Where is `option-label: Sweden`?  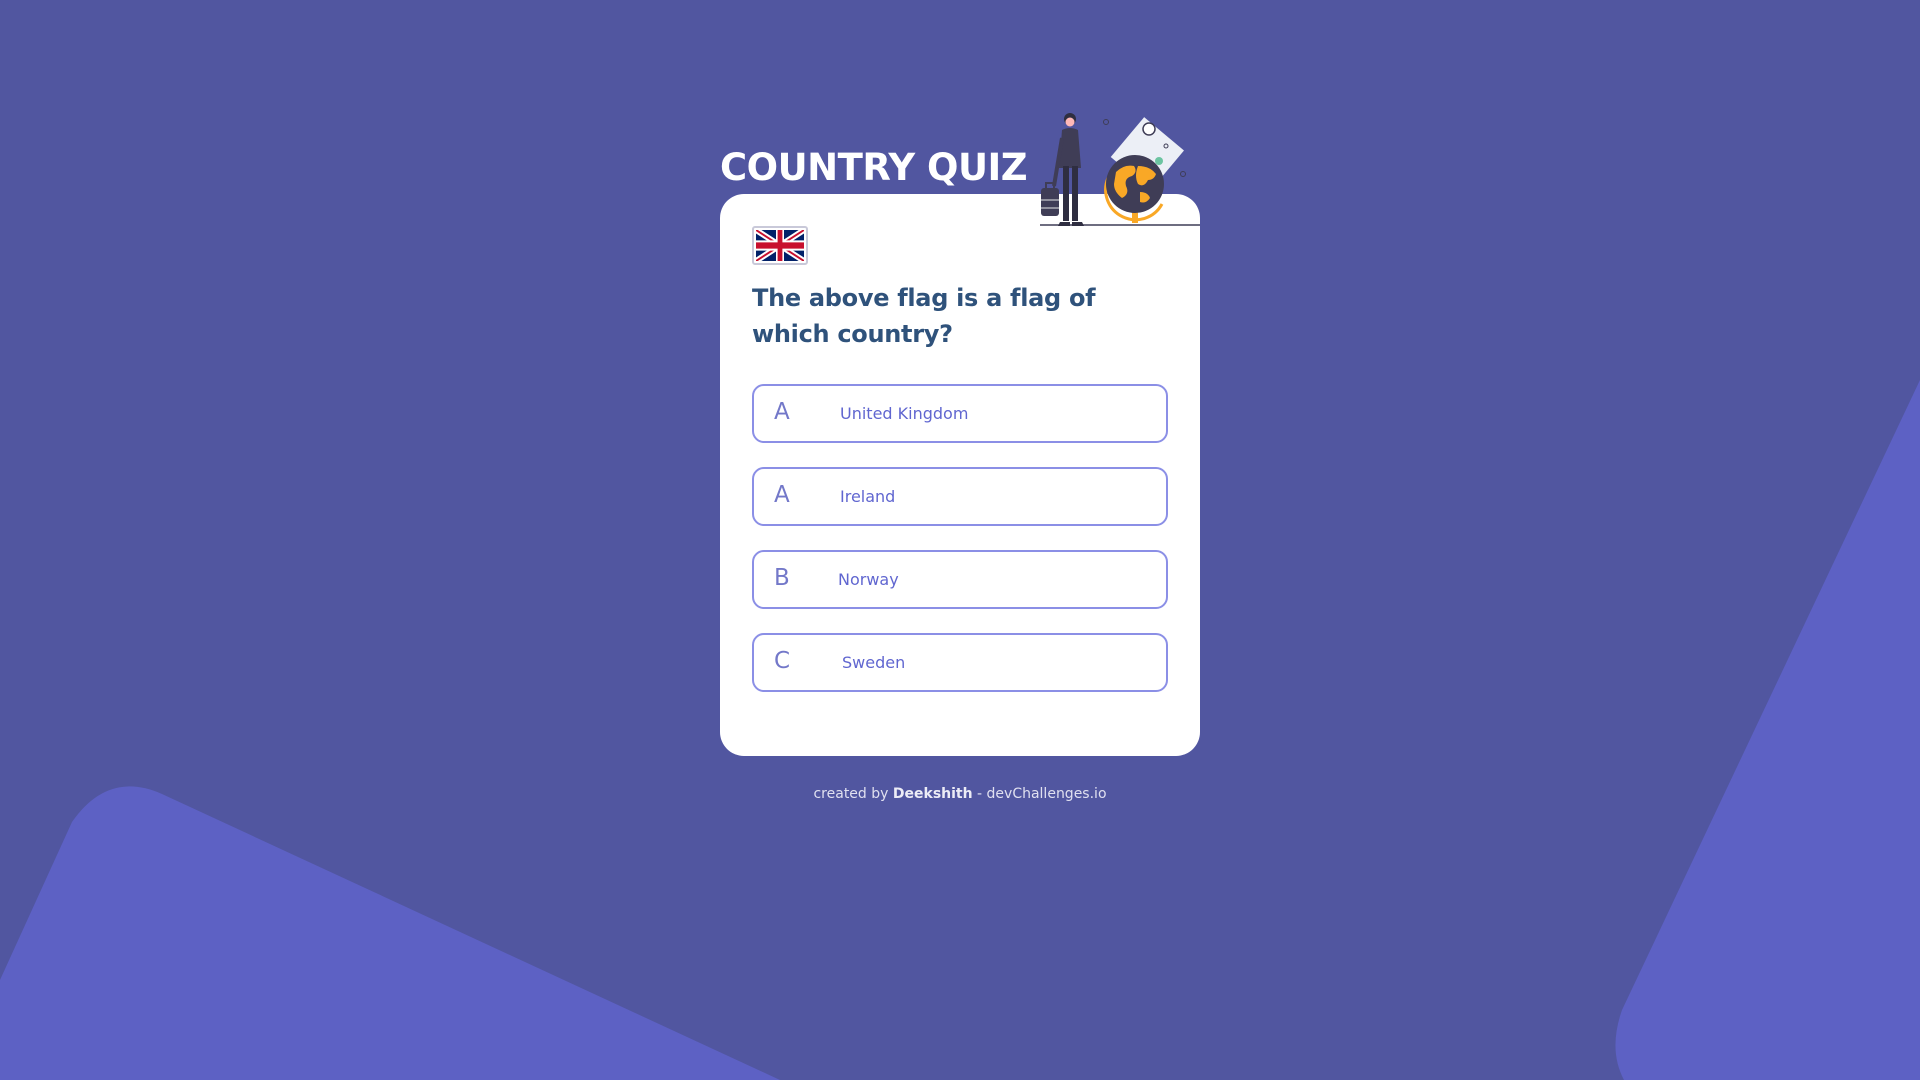 option-label: Sweden is located at coordinates (874, 662).